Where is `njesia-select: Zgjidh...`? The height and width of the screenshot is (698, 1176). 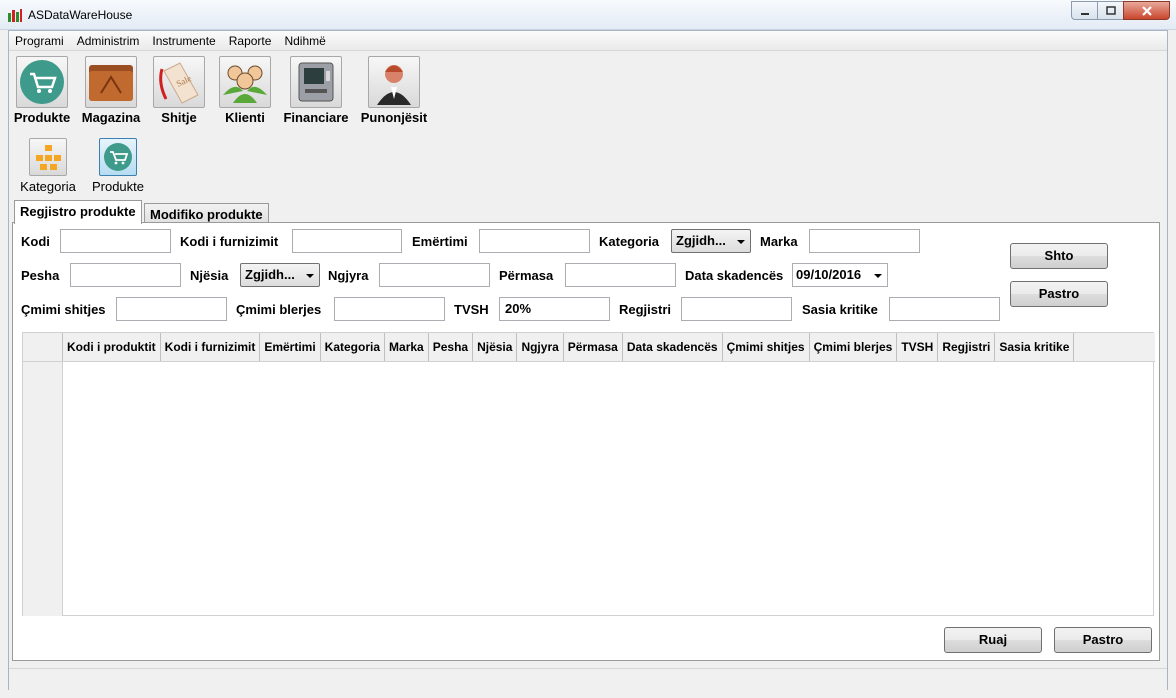
njesia-select: Zgjidh... is located at coordinates (280, 275).